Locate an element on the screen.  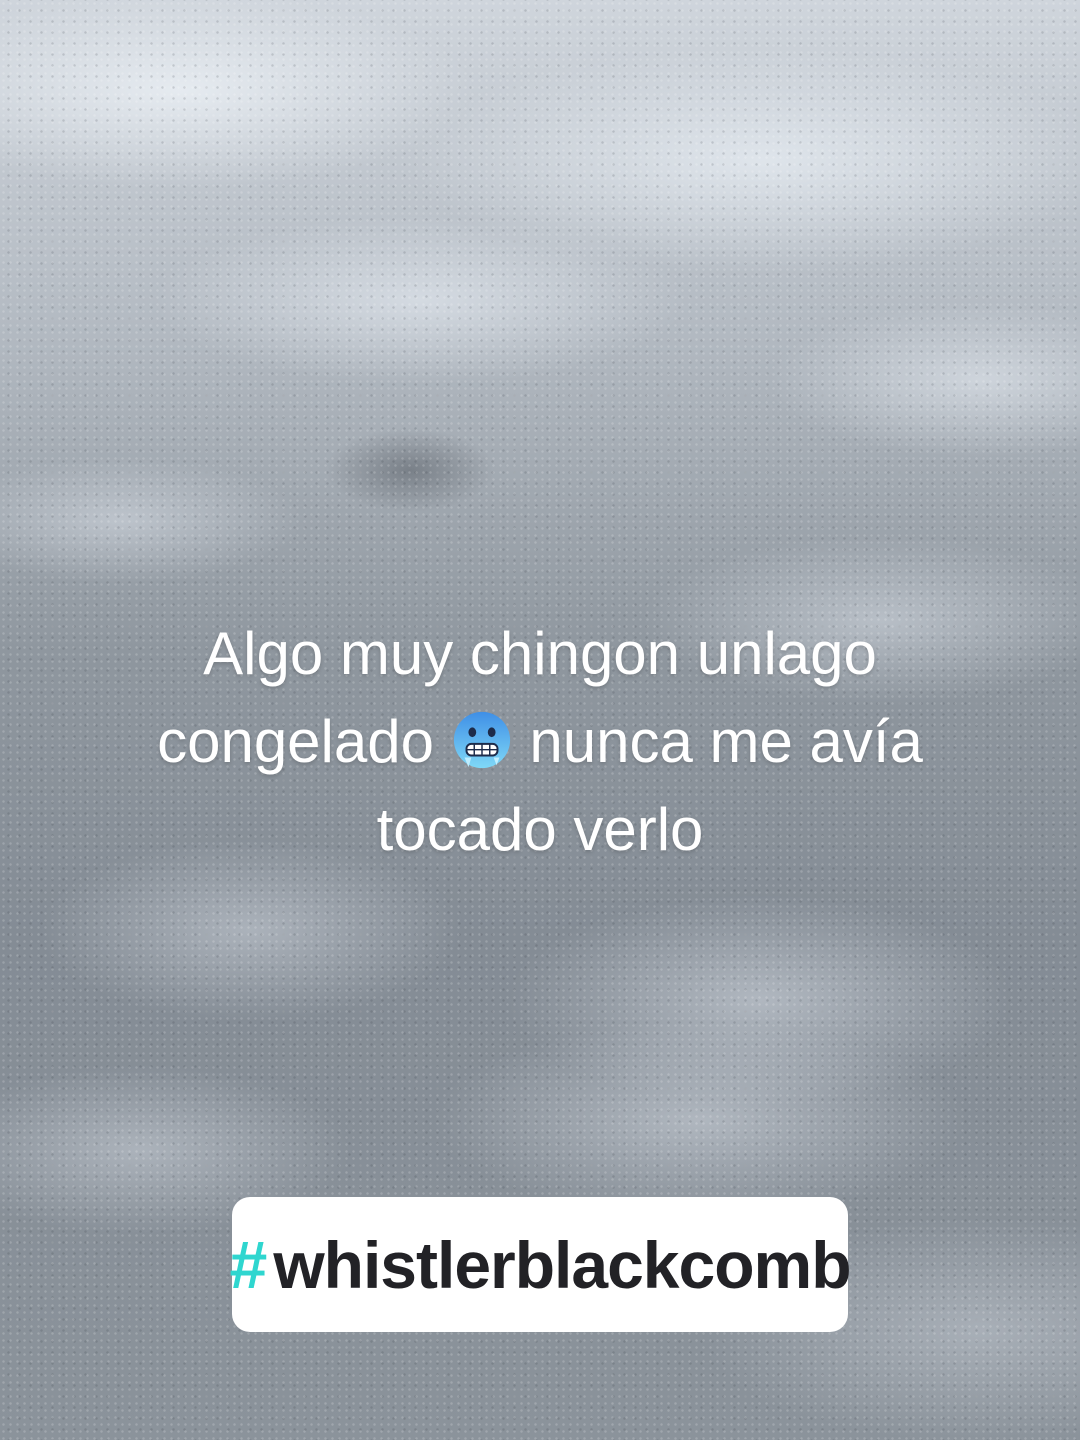
hashtag-symbol: # is located at coordinates (248, 1264).